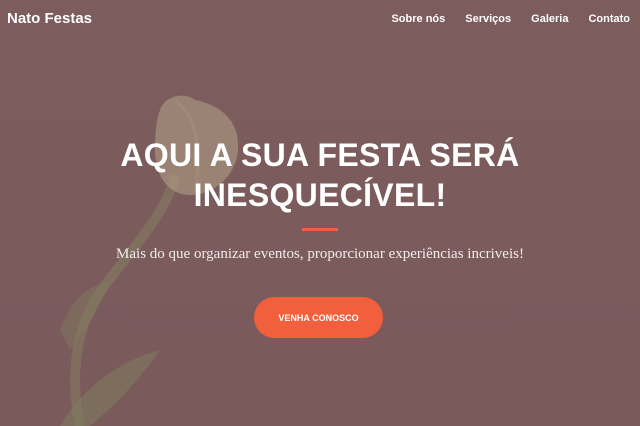 The image size is (640, 426). Describe the element at coordinates (320, 155) in the screenshot. I see `hero-headline-line1: AQUI A SUA FESTA SERÁ` at that location.